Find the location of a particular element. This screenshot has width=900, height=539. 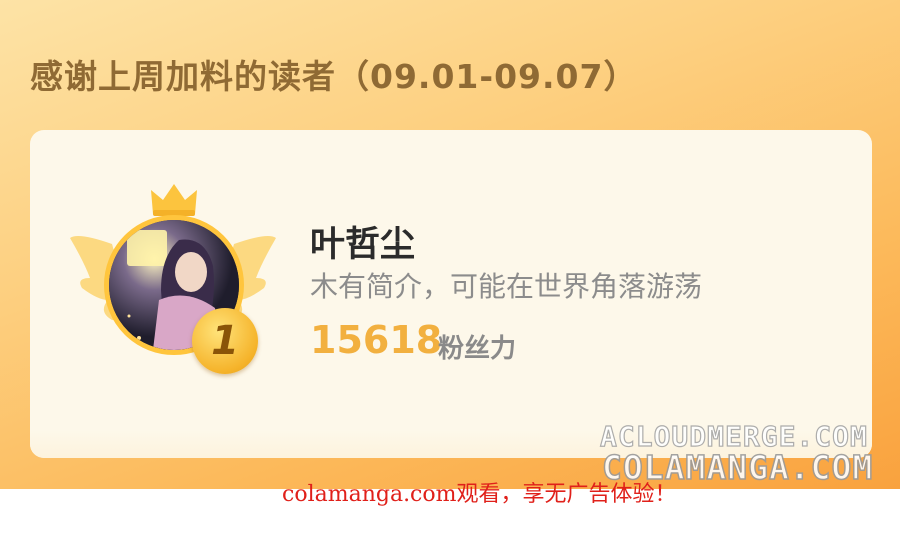

fans-label: 粉丝力 is located at coordinates (477, 349).